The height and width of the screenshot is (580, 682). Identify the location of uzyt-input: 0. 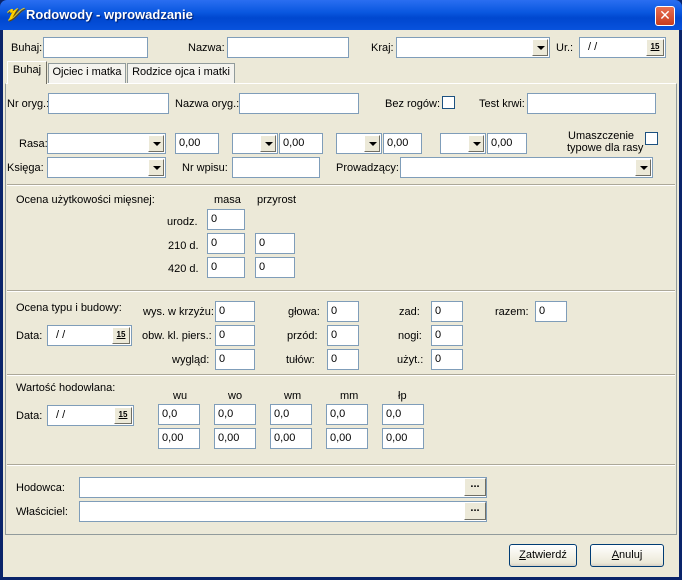
(447, 359).